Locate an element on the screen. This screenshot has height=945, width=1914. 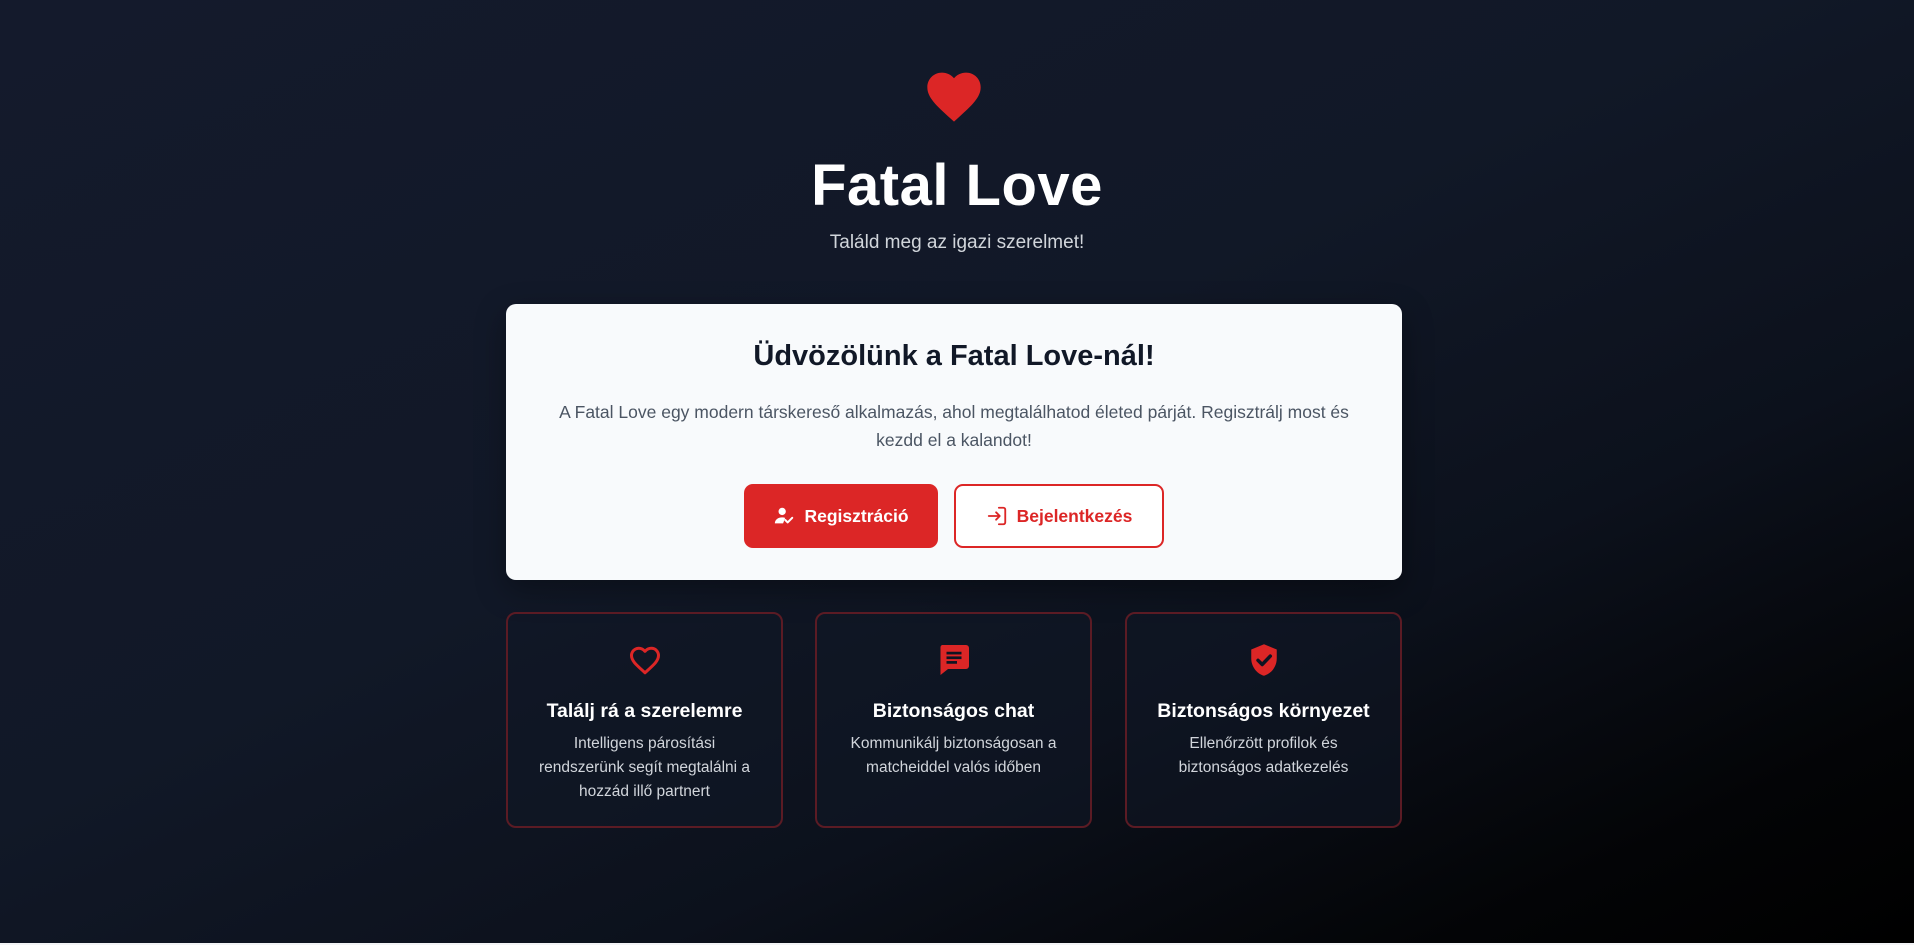
login-icon is located at coordinates (997, 516).